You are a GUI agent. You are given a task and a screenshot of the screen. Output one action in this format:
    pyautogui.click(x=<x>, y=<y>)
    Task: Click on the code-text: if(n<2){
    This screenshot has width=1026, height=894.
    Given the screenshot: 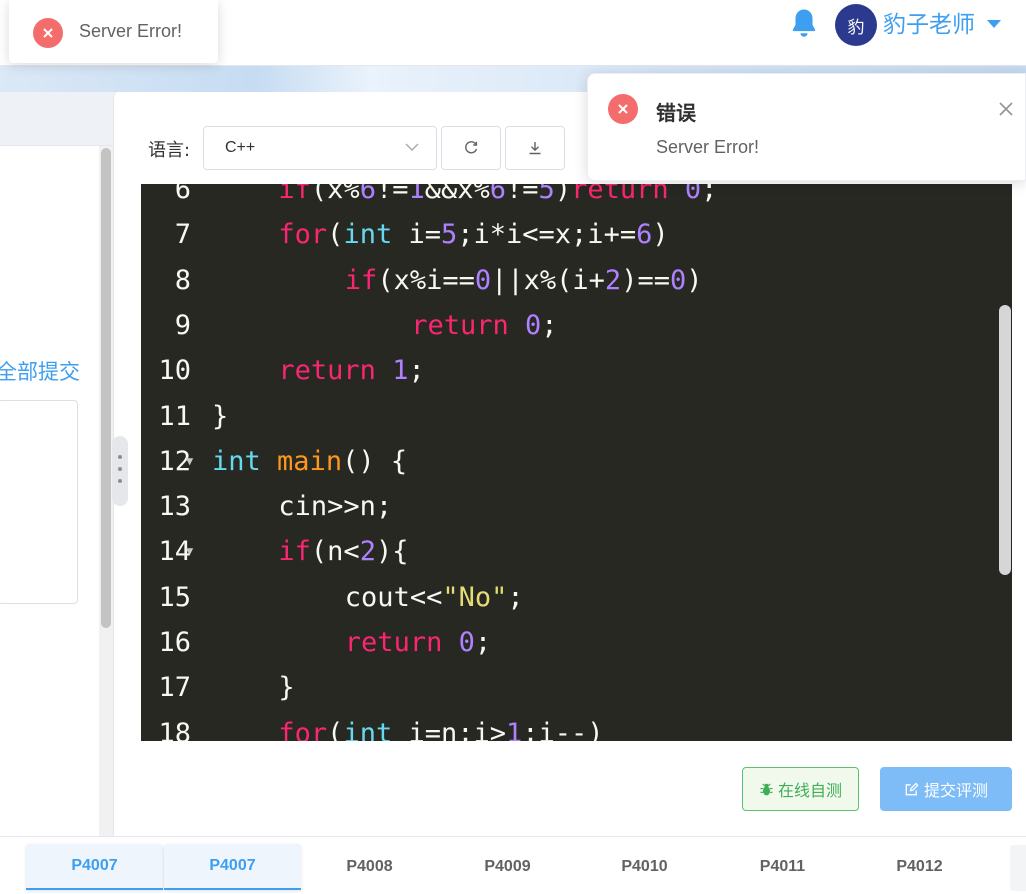 What is the action you would take?
    pyautogui.click(x=343, y=552)
    